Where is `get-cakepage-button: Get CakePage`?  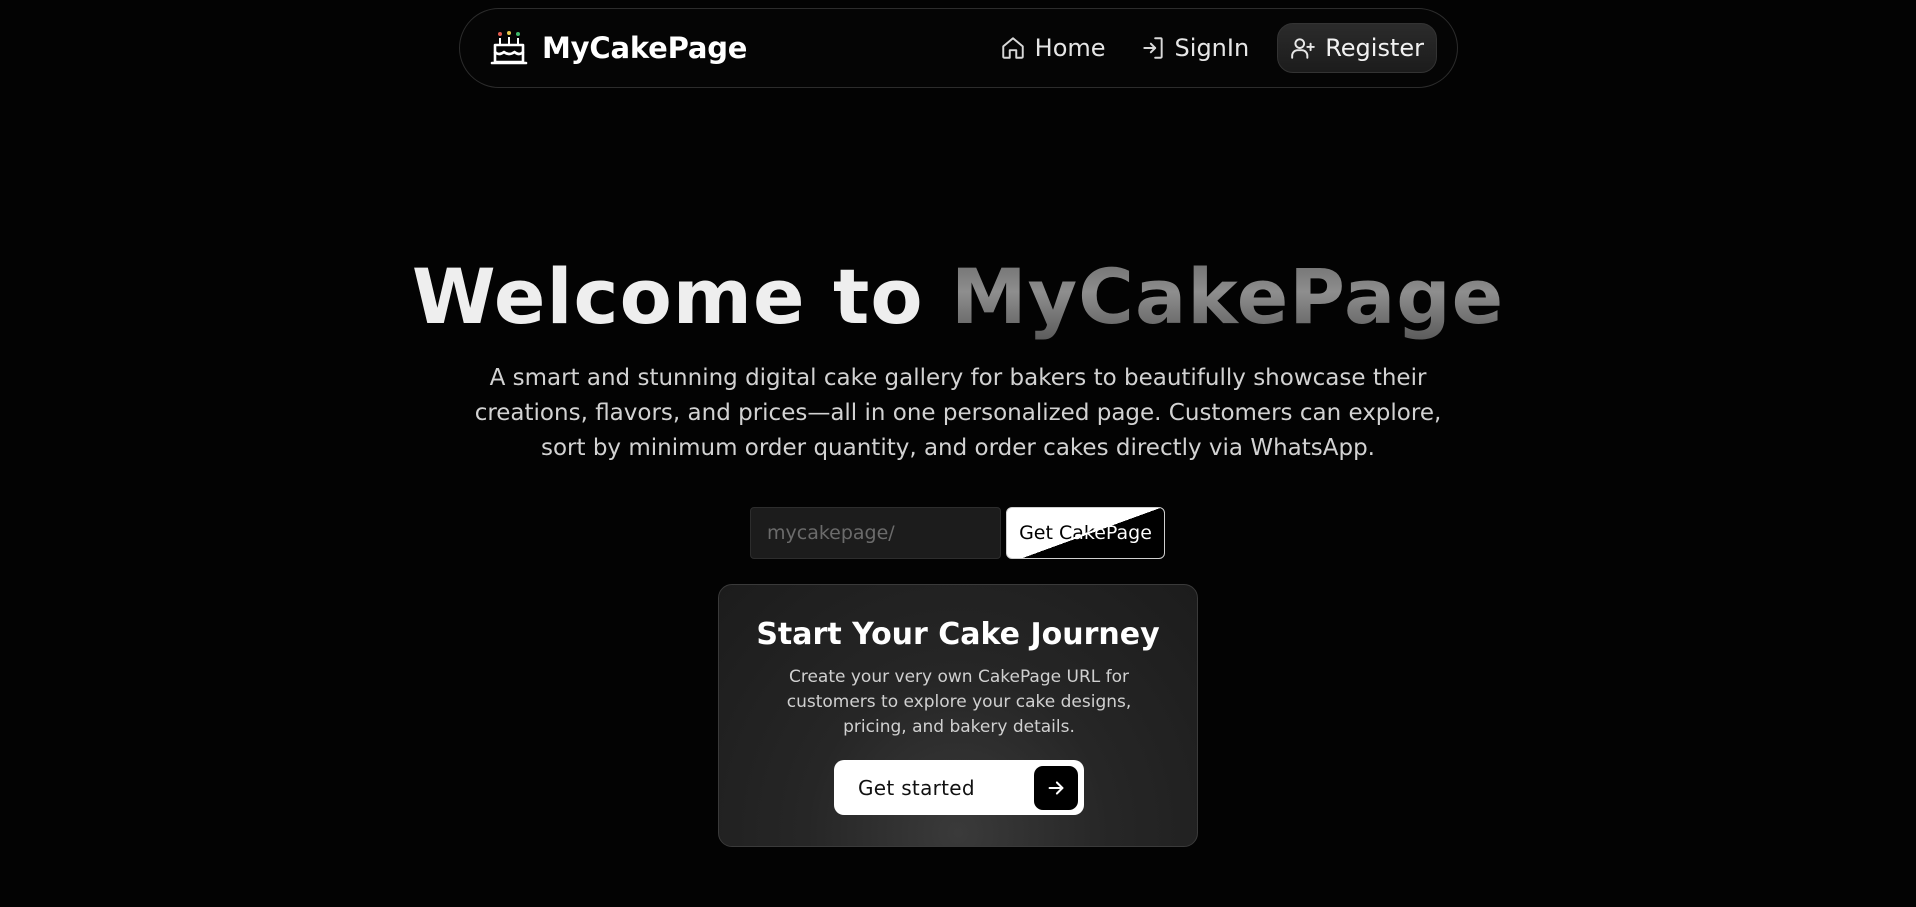 get-cakepage-button: Get CakePage is located at coordinates (1085, 533).